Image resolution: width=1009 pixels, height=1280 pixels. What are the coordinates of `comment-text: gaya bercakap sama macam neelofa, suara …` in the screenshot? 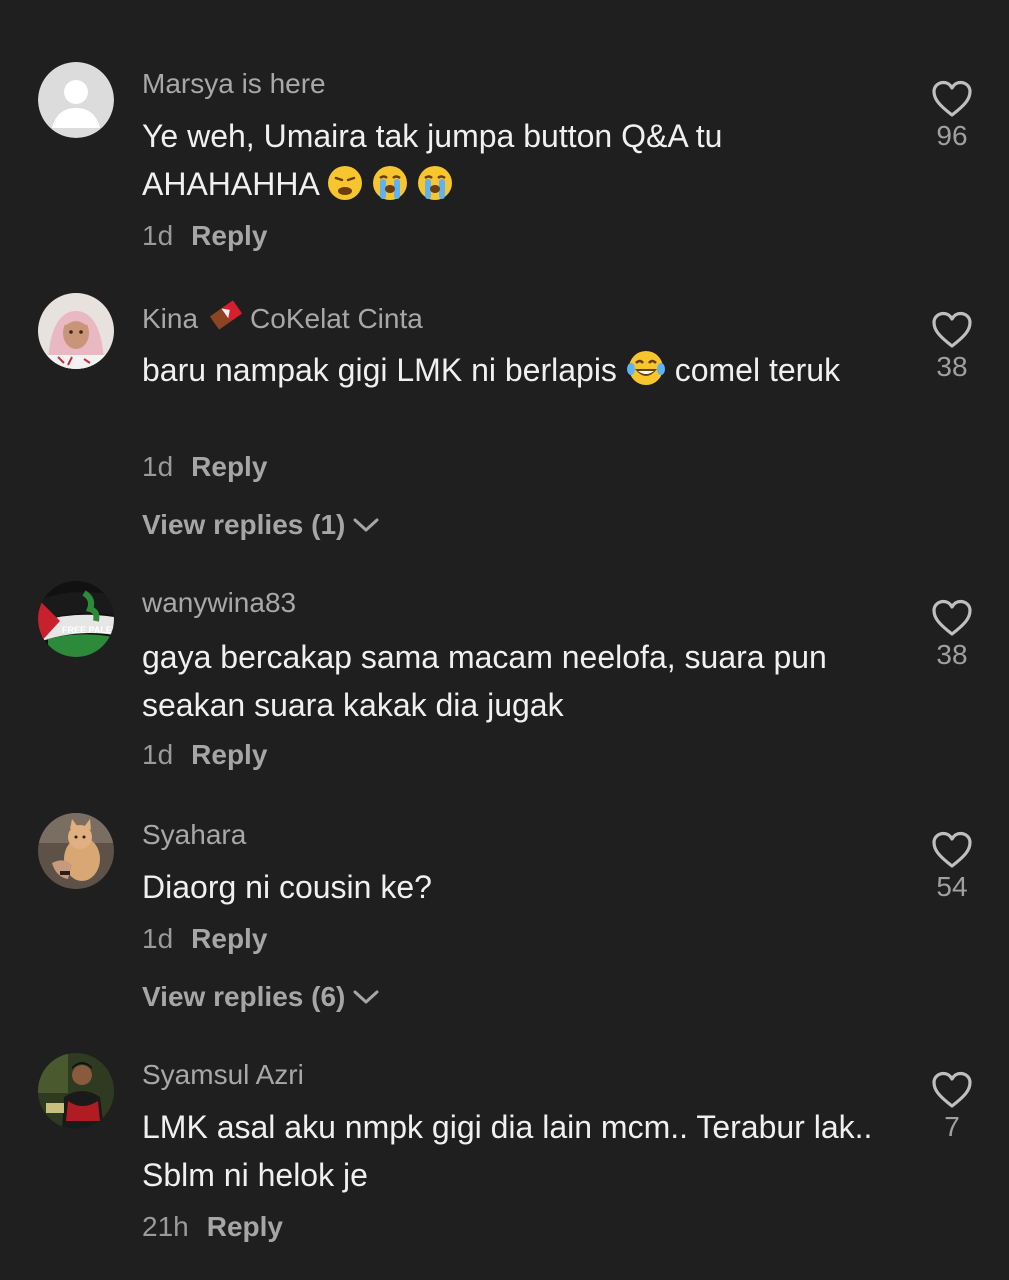 It's located at (484, 681).